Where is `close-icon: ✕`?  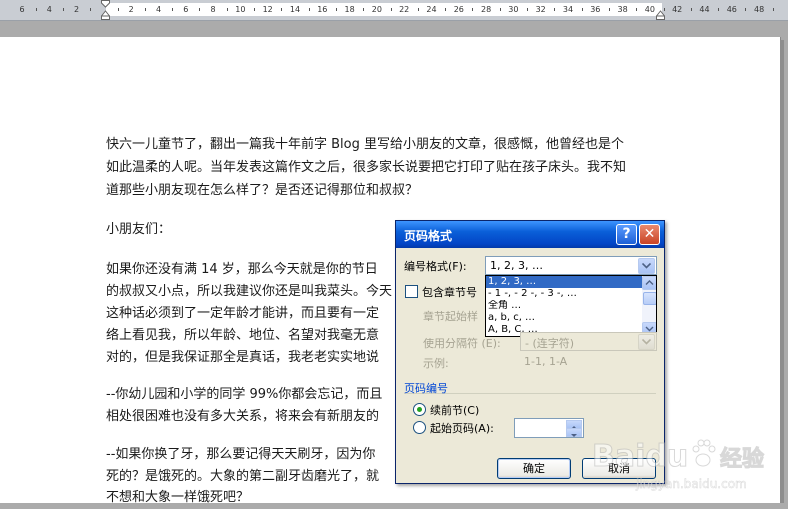 close-icon: ✕ is located at coordinates (649, 234).